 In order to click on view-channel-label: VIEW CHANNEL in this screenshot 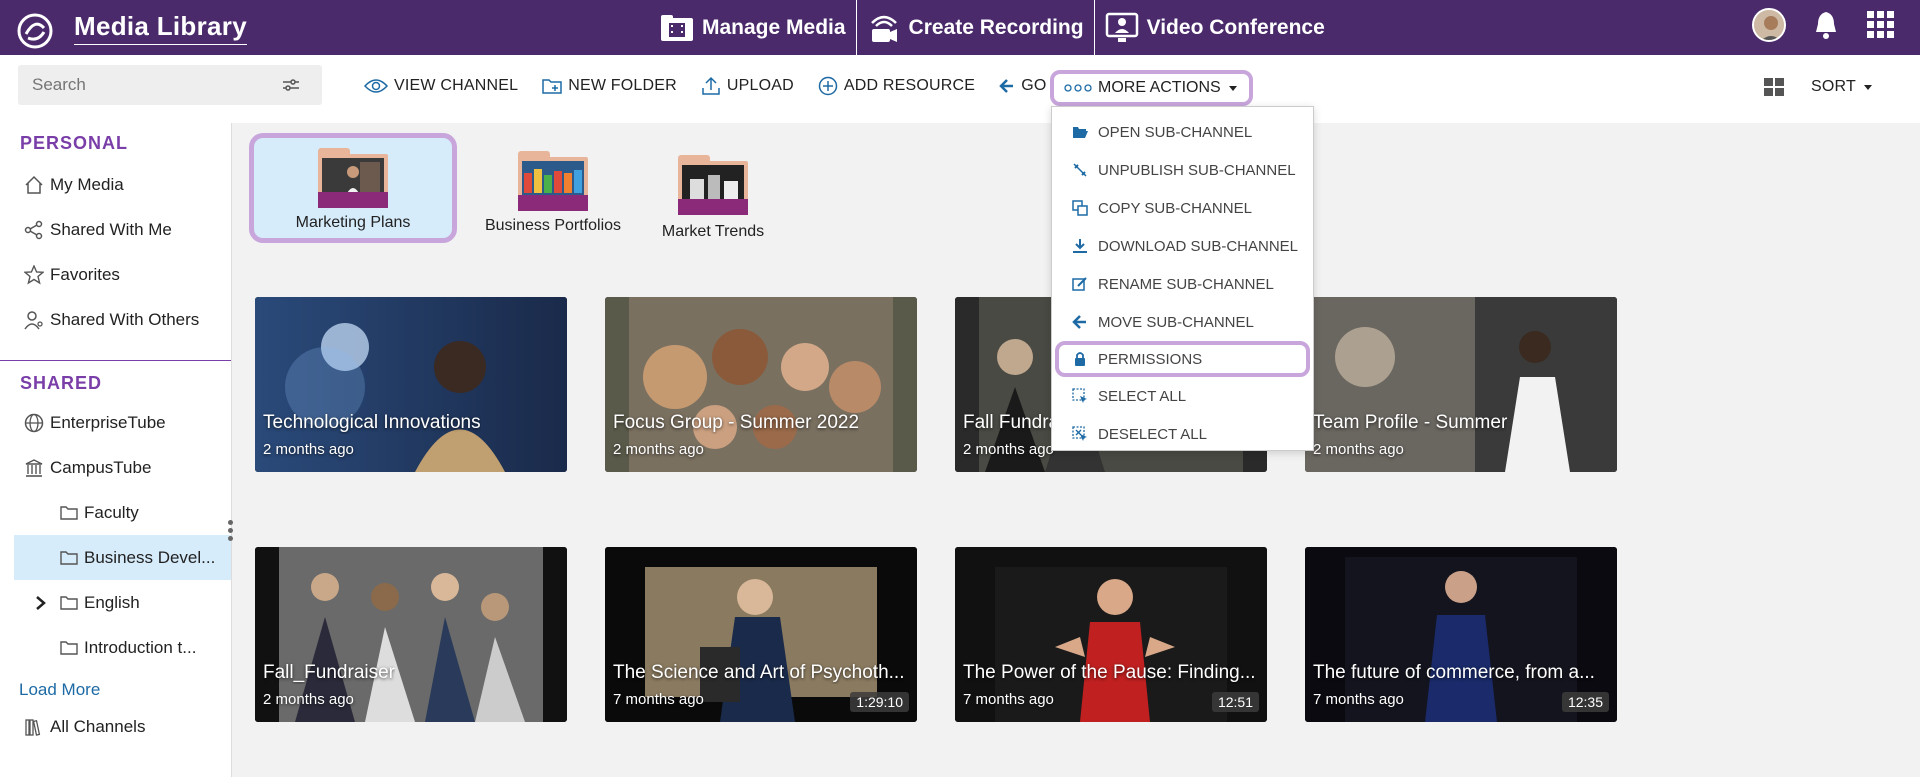, I will do `click(456, 85)`.